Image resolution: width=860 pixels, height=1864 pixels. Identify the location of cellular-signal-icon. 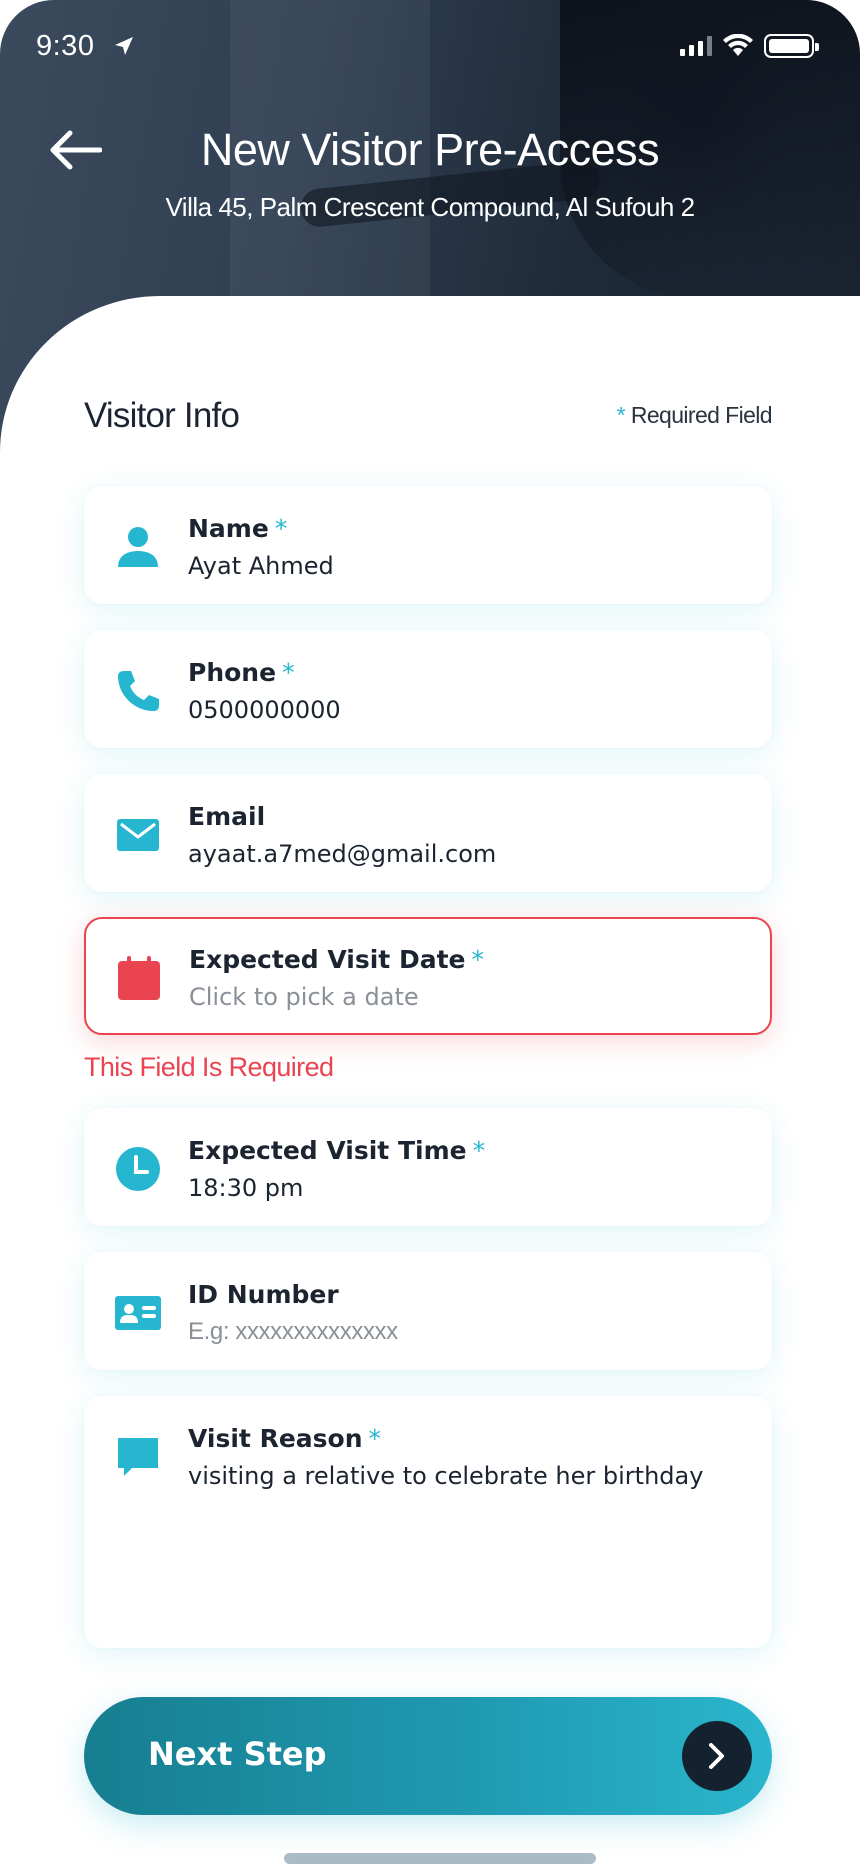
(696, 46).